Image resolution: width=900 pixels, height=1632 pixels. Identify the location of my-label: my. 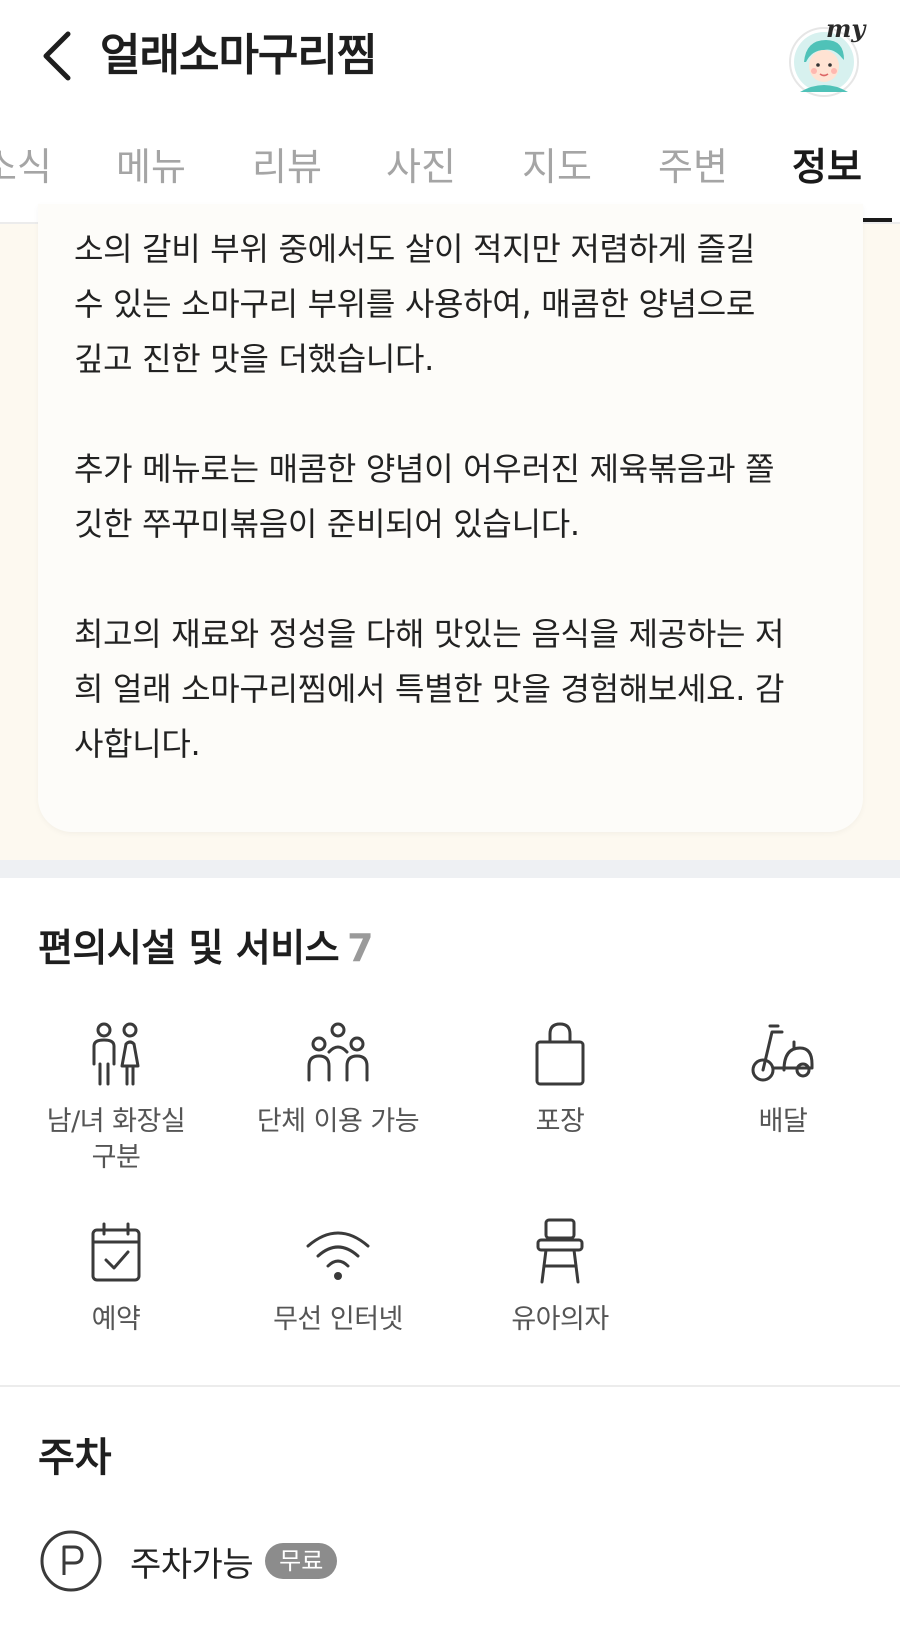
(846, 28).